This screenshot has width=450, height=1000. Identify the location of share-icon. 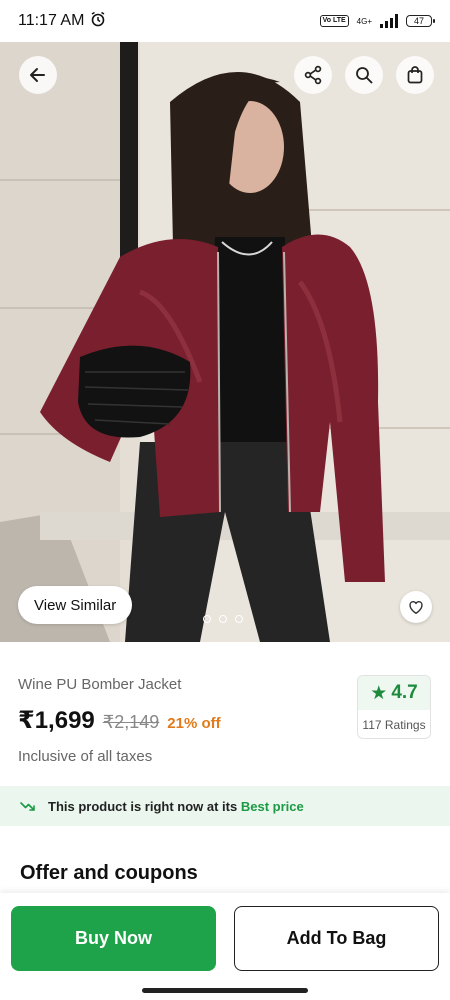
(313, 75).